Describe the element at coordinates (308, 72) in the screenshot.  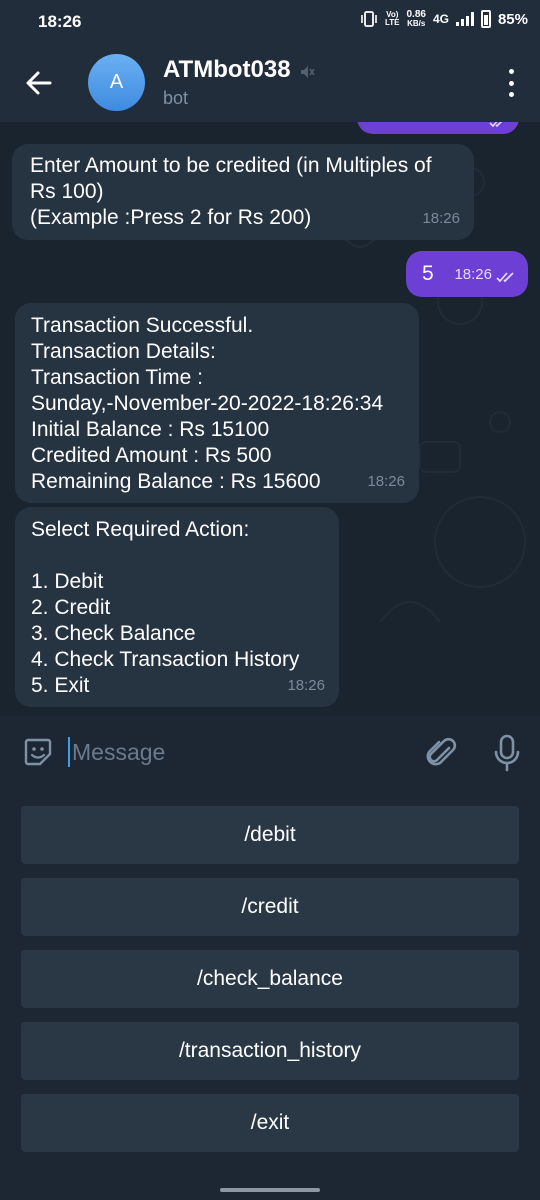
I see `muted-icon` at that location.